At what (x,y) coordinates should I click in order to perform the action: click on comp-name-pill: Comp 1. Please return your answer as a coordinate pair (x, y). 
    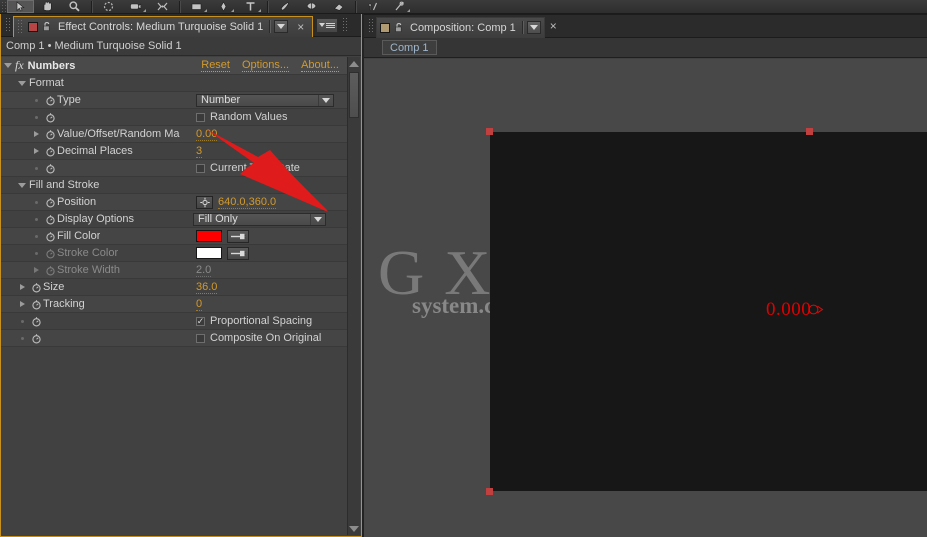
    Looking at the image, I should click on (409, 47).